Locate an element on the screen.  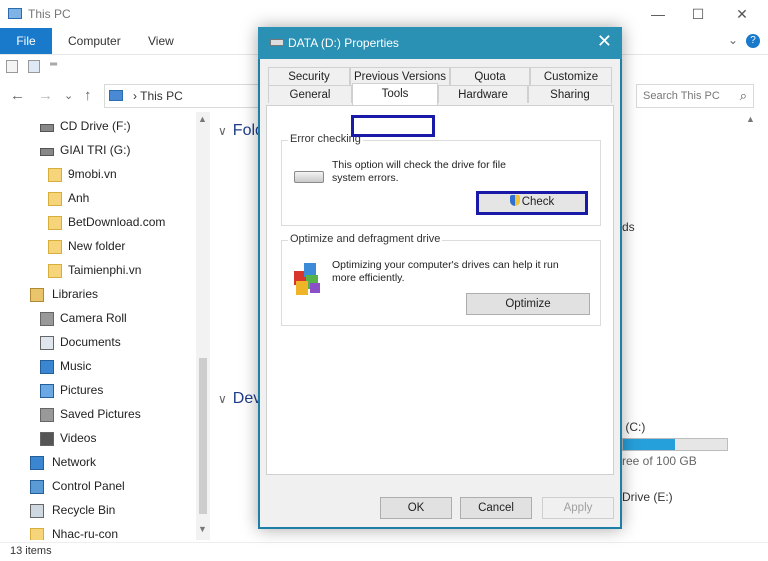
hard-drive-icon is located at coordinates (309, 177).